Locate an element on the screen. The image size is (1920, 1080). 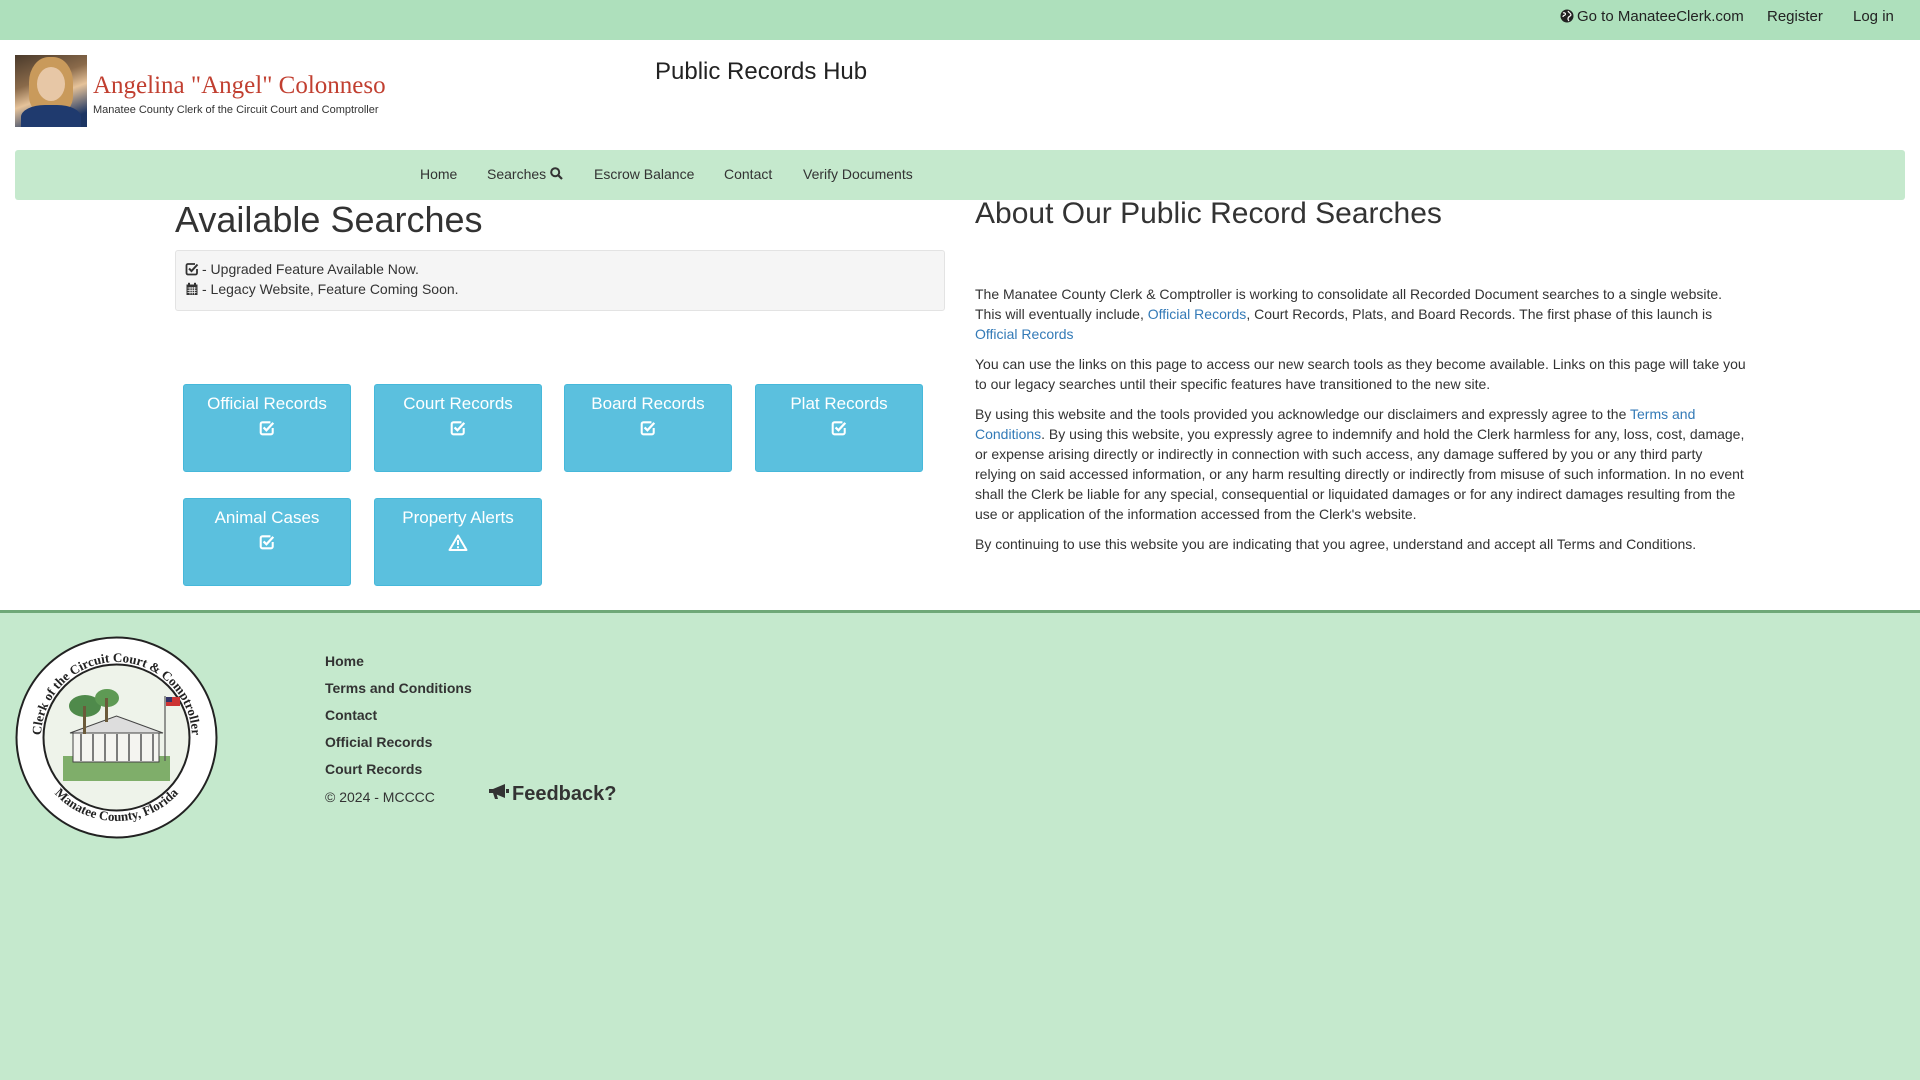
legend-legacy-text: - Legacy Website, Feature Coming Soon. is located at coordinates (330, 289).